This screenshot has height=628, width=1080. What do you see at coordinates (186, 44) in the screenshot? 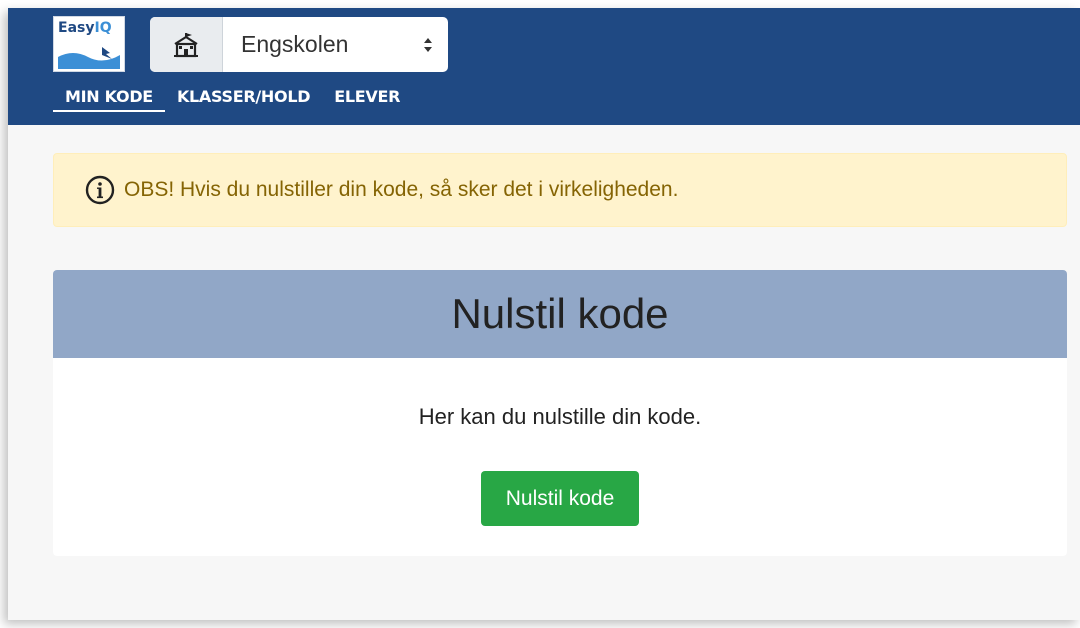
I see `school-building-icon` at bounding box center [186, 44].